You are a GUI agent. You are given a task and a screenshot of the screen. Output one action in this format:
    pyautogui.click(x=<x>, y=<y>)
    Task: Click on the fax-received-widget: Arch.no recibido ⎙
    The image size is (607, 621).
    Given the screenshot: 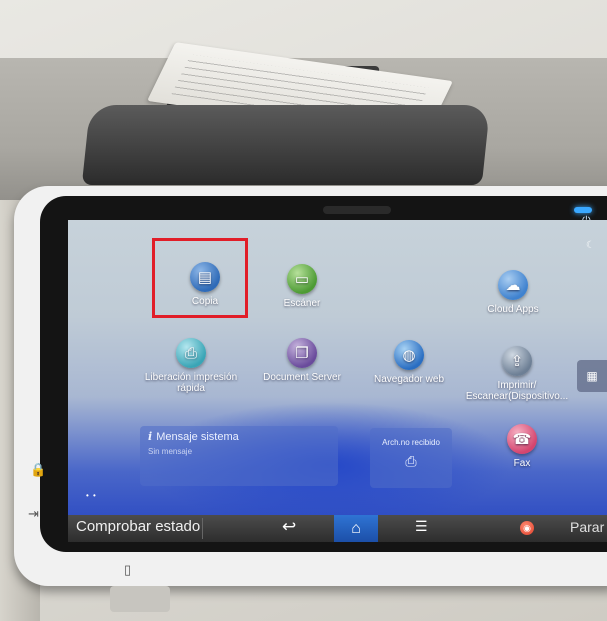 What is the action you would take?
    pyautogui.click(x=411, y=458)
    